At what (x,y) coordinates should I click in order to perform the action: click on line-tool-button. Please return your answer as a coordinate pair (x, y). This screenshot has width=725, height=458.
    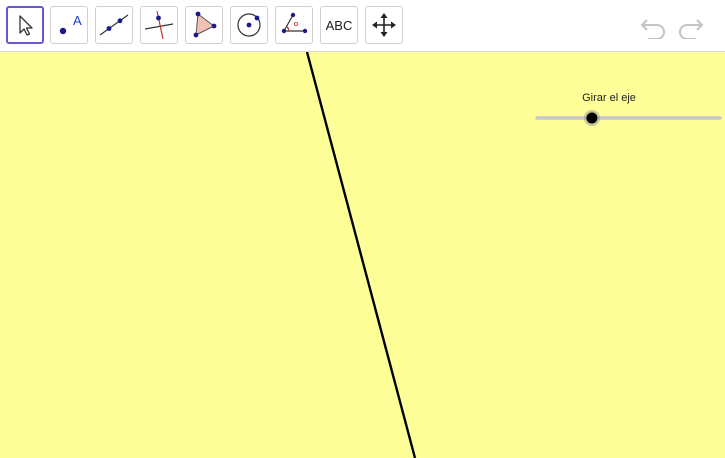
    Looking at the image, I should click on (114, 25).